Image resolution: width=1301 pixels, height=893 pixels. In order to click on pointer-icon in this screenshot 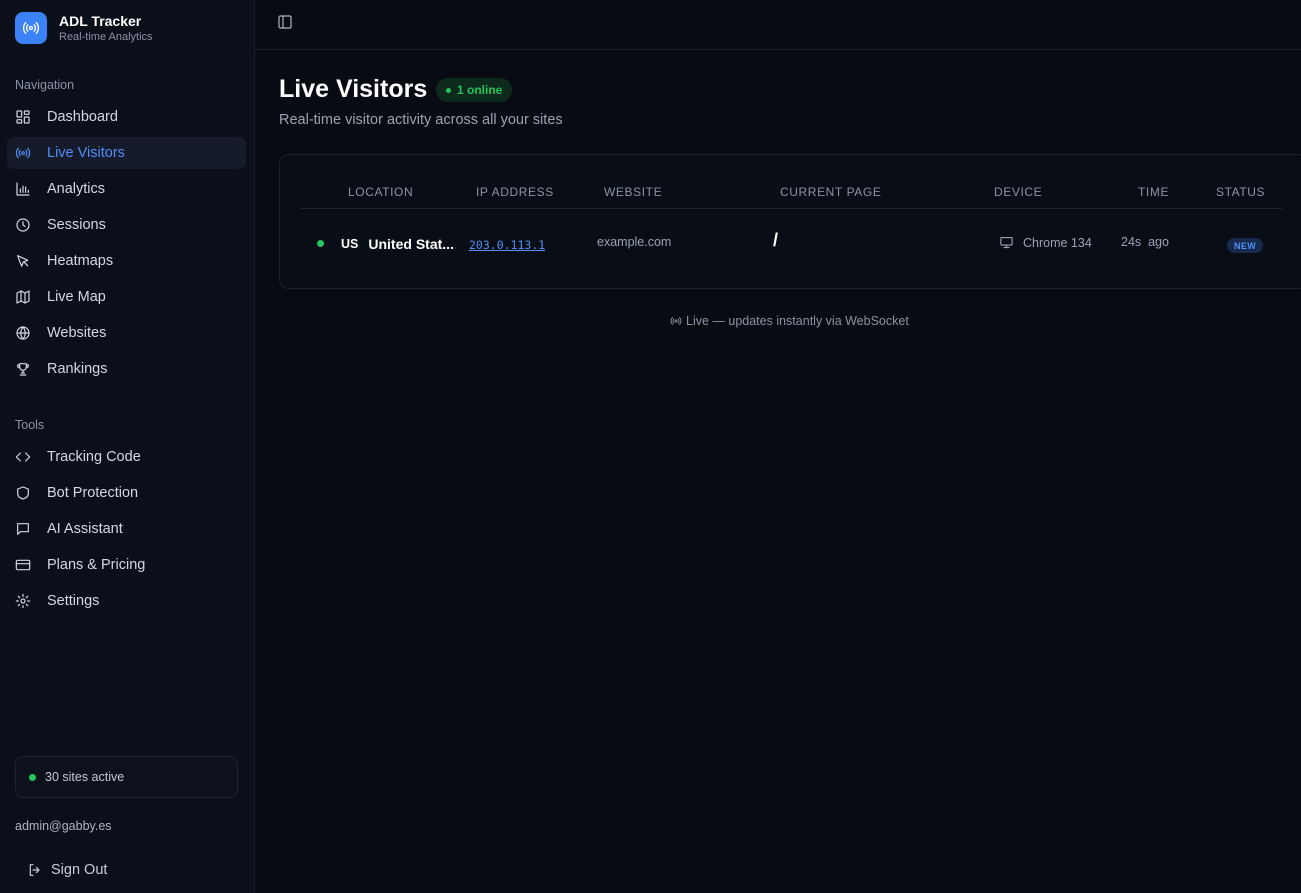, I will do `click(23, 261)`.